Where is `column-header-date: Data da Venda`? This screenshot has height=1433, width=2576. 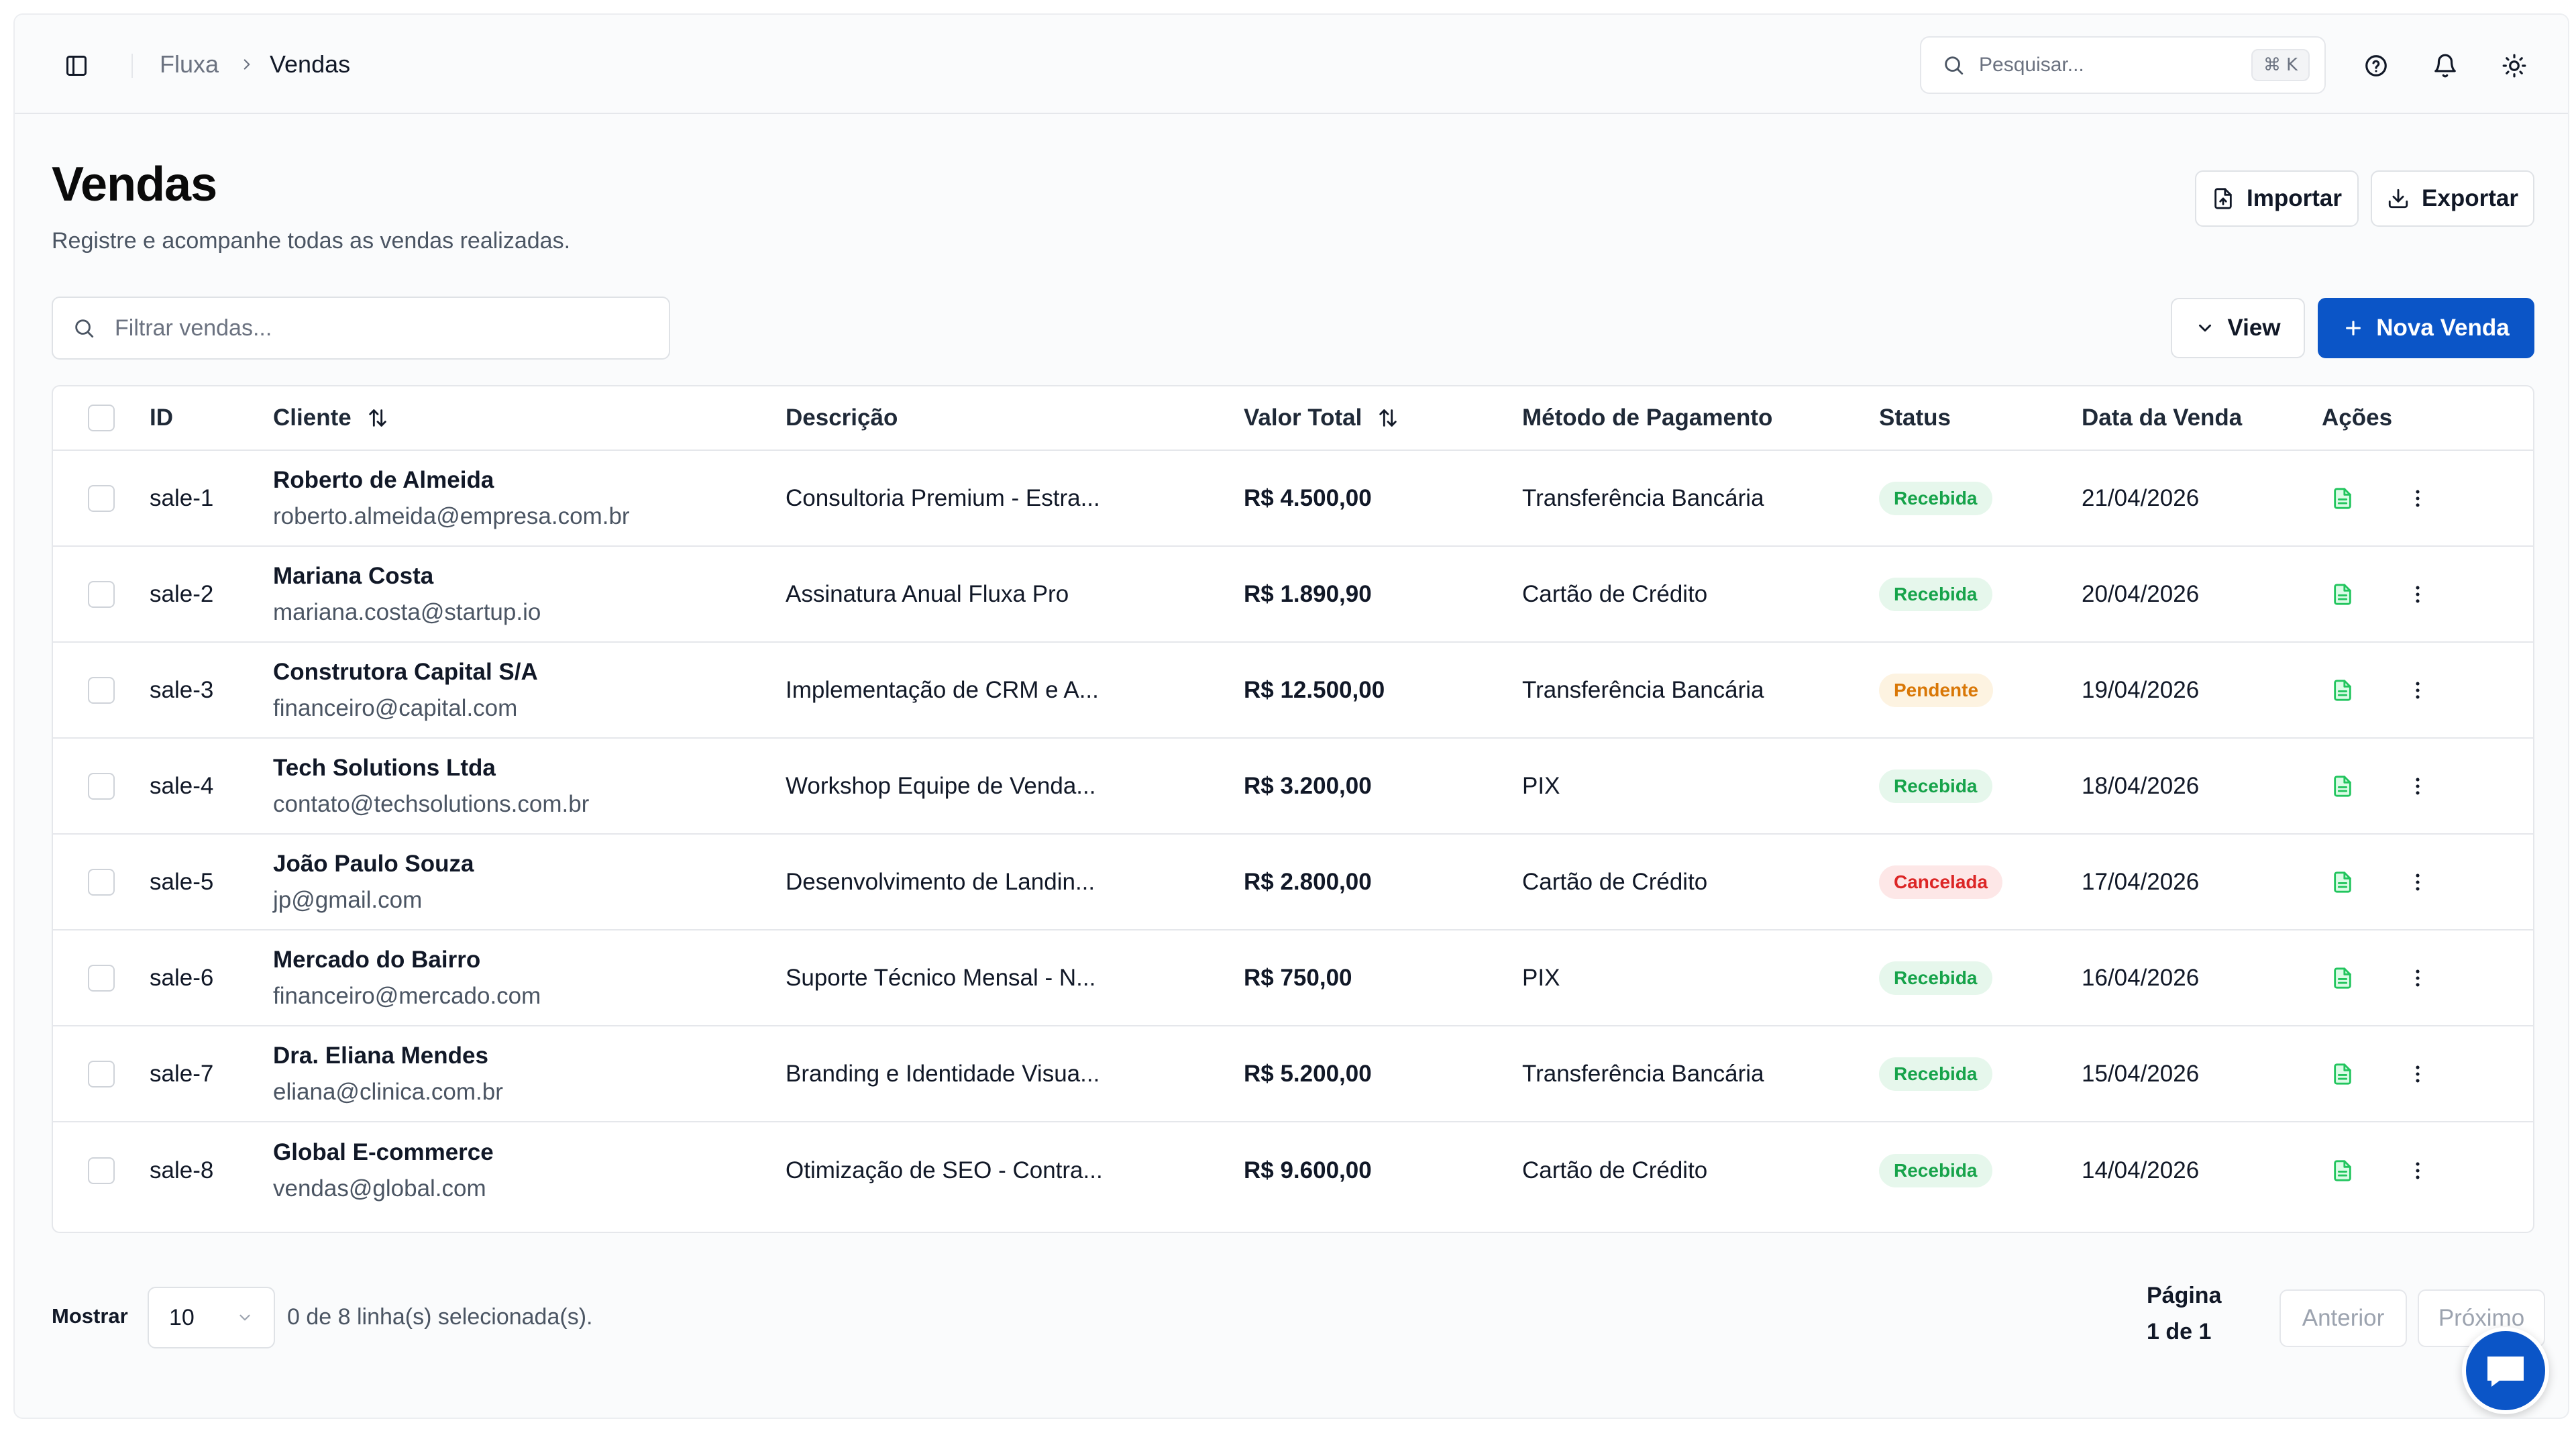 column-header-date: Data da Venda is located at coordinates (2162, 418).